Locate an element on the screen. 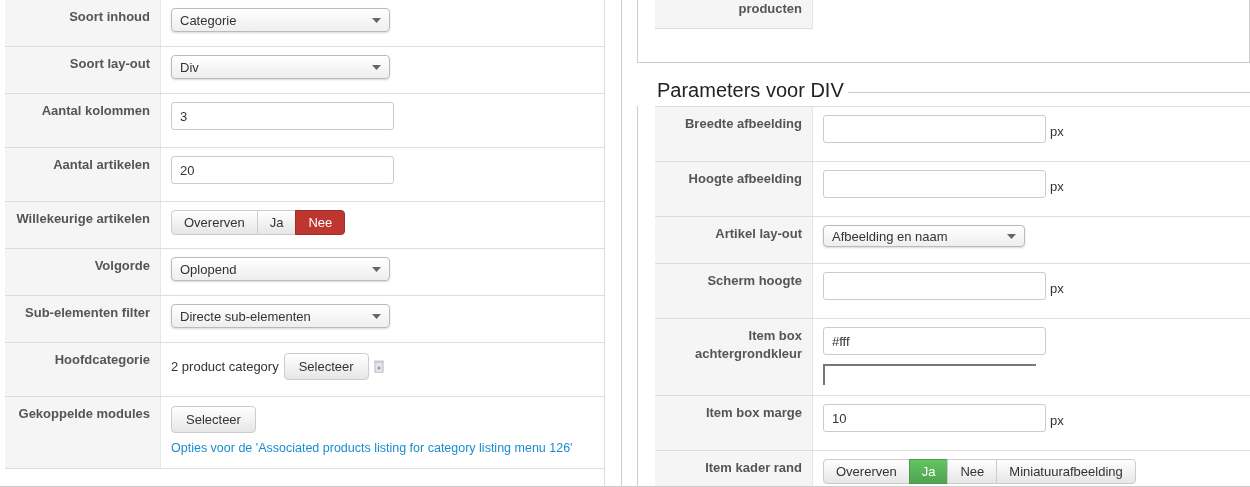 This screenshot has height=487, width=1250. field-label: Soort lay-out is located at coordinates (109, 63).